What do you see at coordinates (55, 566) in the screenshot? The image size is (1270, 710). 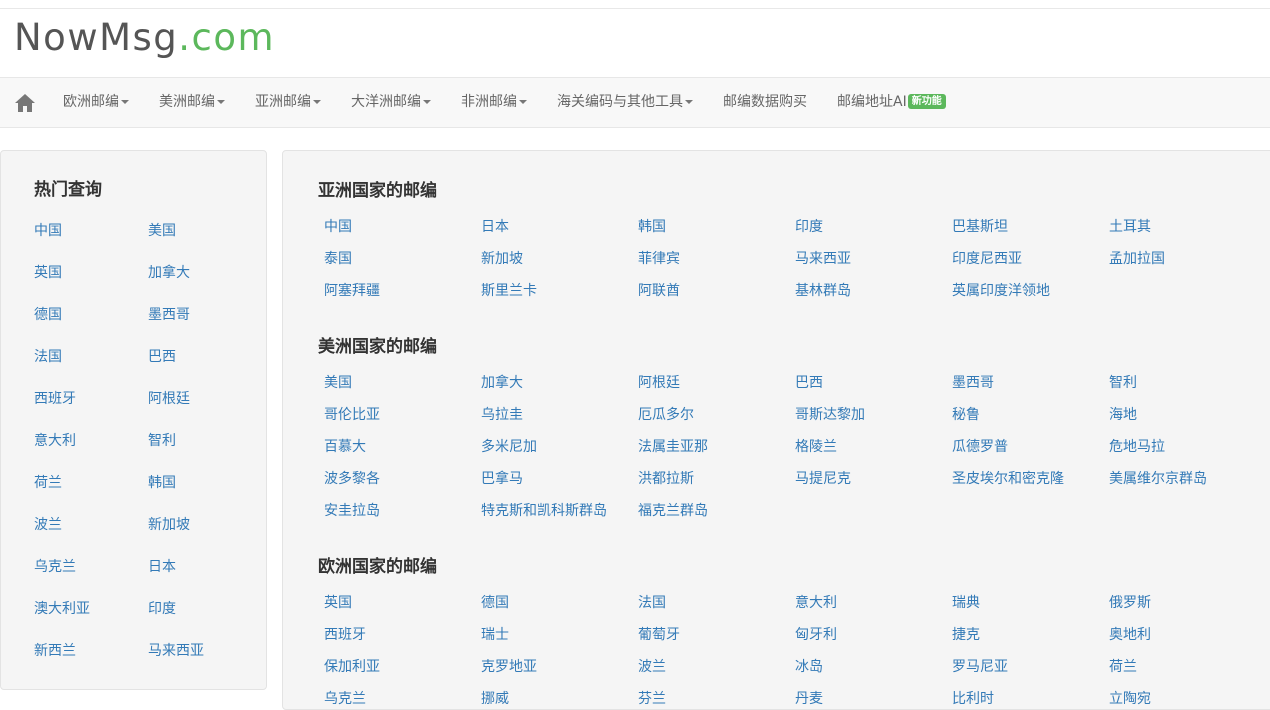 I see `sidebar-country-link: 乌克兰` at bounding box center [55, 566].